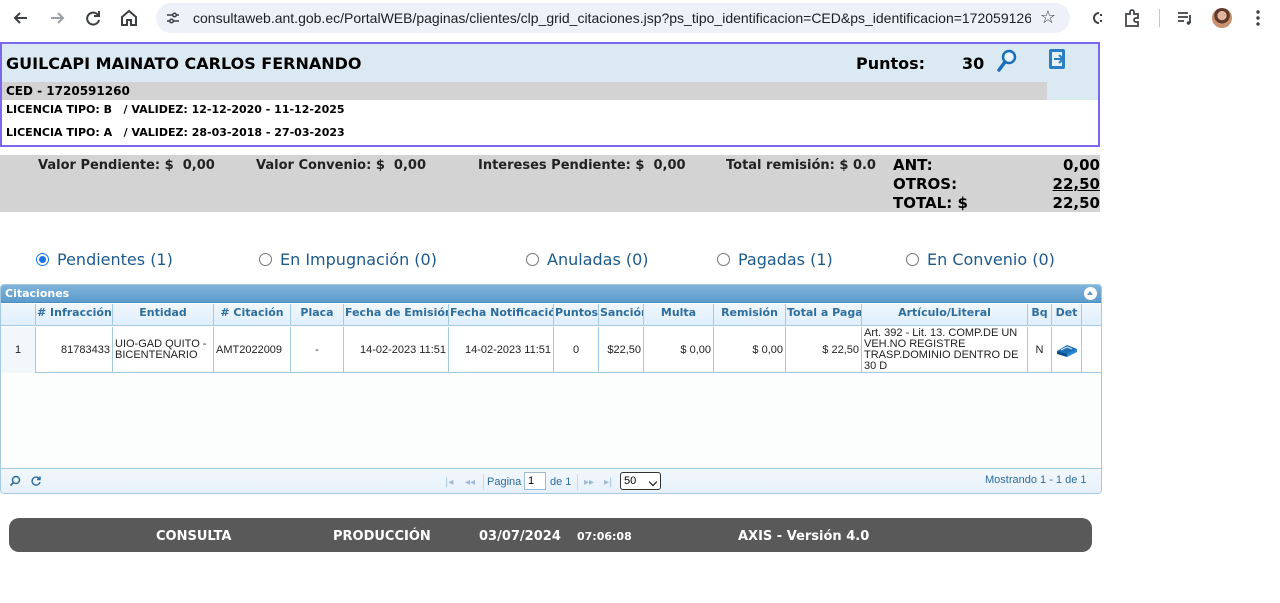 The image size is (1280, 603). What do you see at coordinates (396, 350) in the screenshot?
I see `cell-fecha-emision: 14-02-2023 11:51` at bounding box center [396, 350].